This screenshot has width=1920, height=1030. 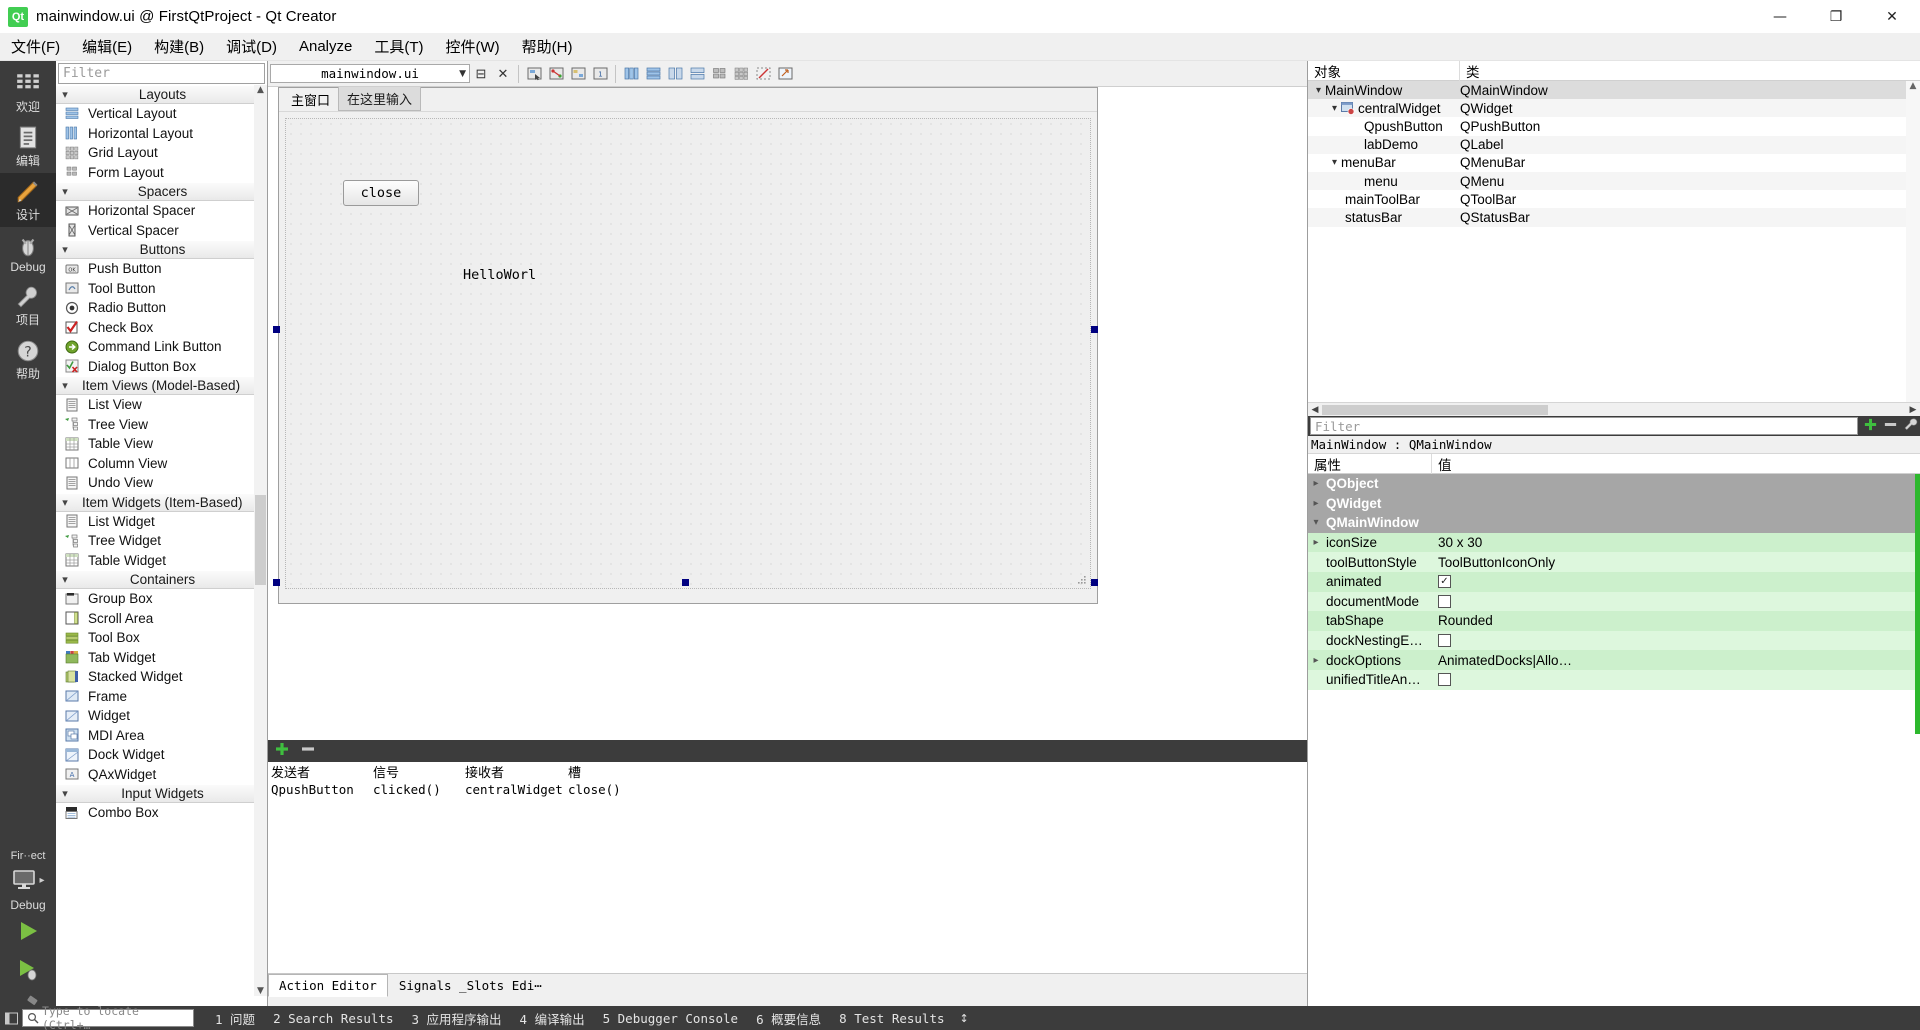 I want to click on widget-item-table-widget: Table Widget, so click(x=161, y=561).